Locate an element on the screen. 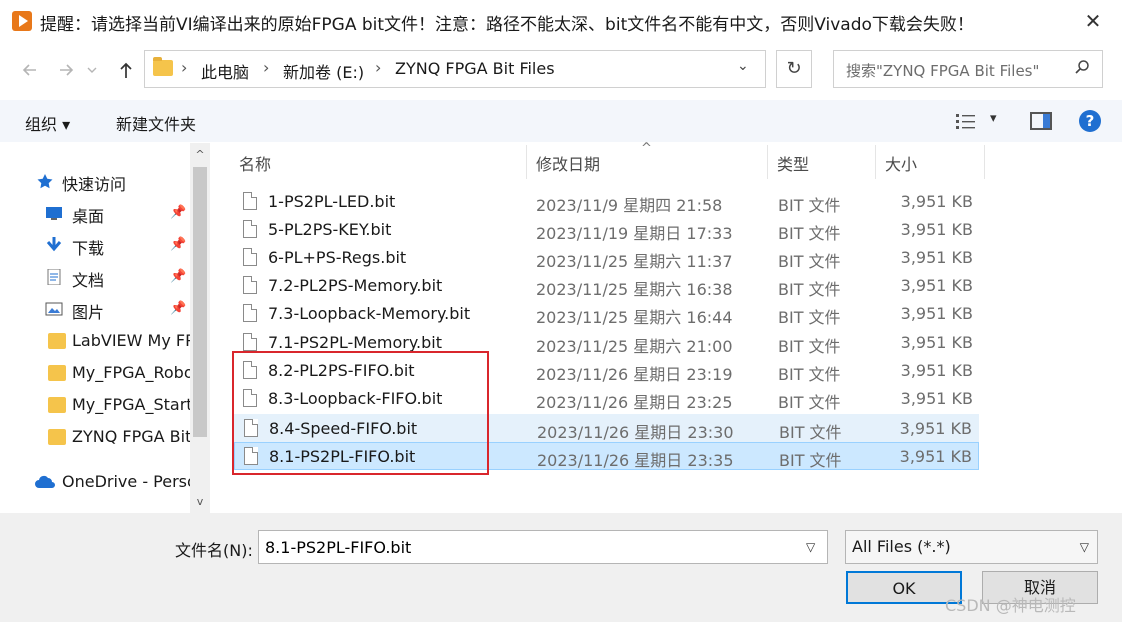  file-date: 2023/11/19 星期日 17:33 is located at coordinates (634, 233).